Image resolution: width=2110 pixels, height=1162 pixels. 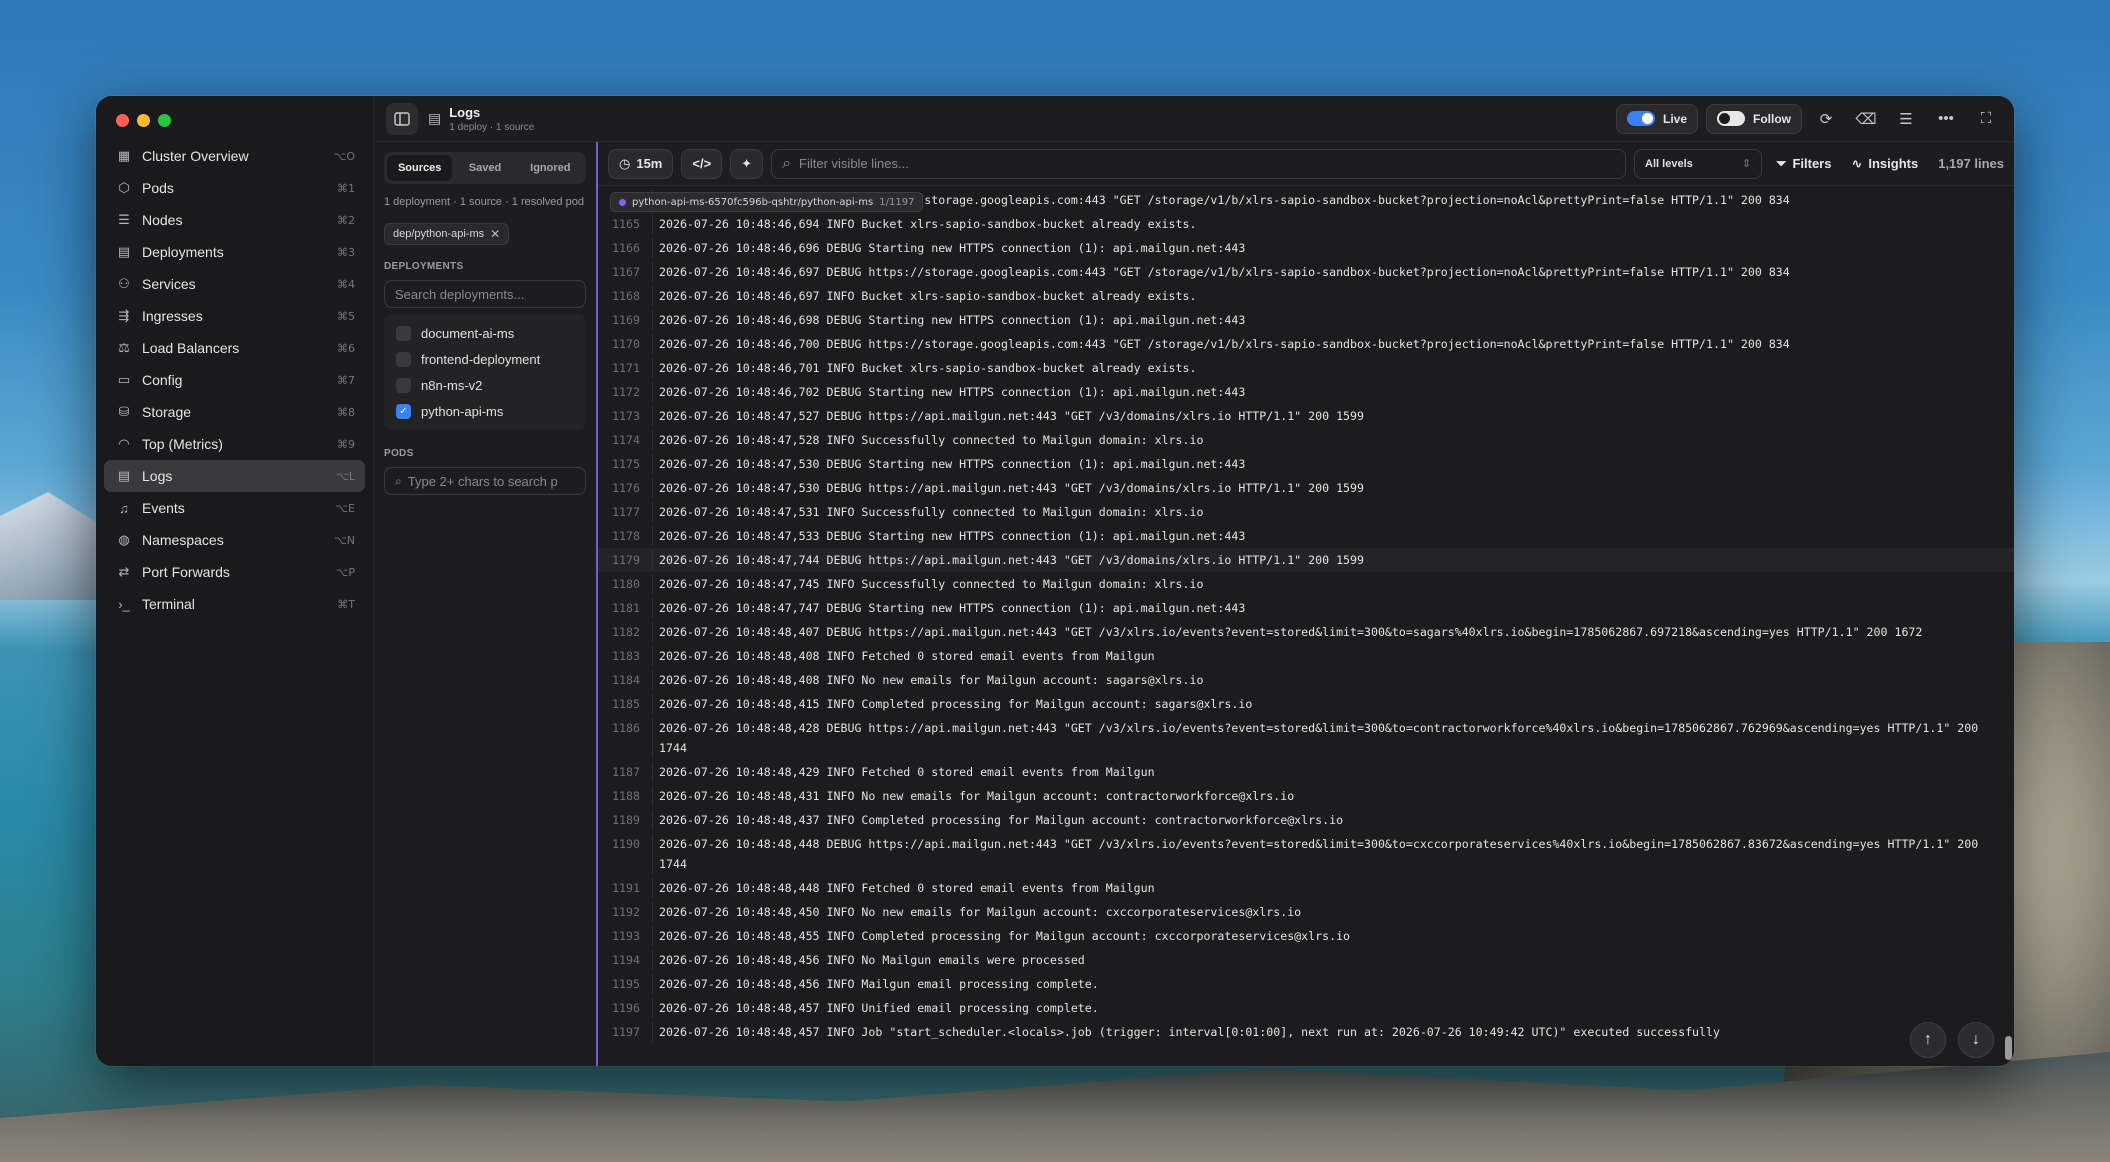 What do you see at coordinates (1803, 164) in the screenshot?
I see `filters-button: ⏷ Filters` at bounding box center [1803, 164].